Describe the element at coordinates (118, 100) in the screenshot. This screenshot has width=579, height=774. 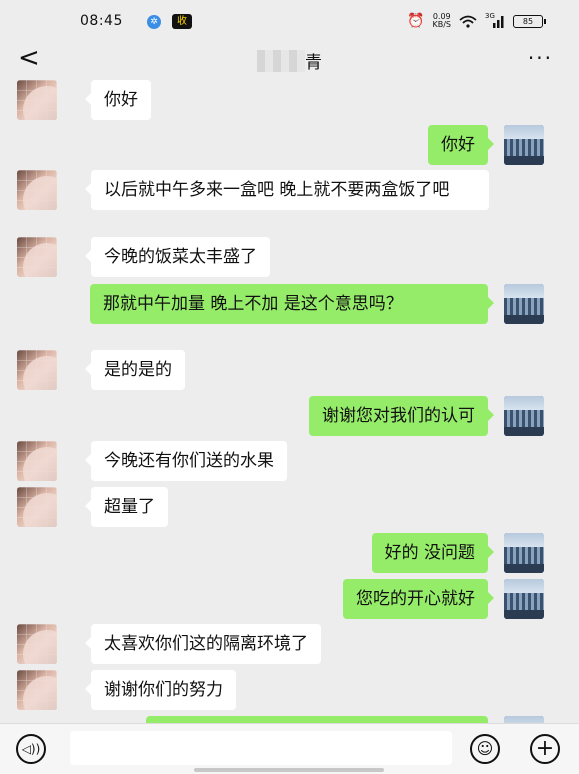
I see `message-bubble-incoming: 你好` at that location.